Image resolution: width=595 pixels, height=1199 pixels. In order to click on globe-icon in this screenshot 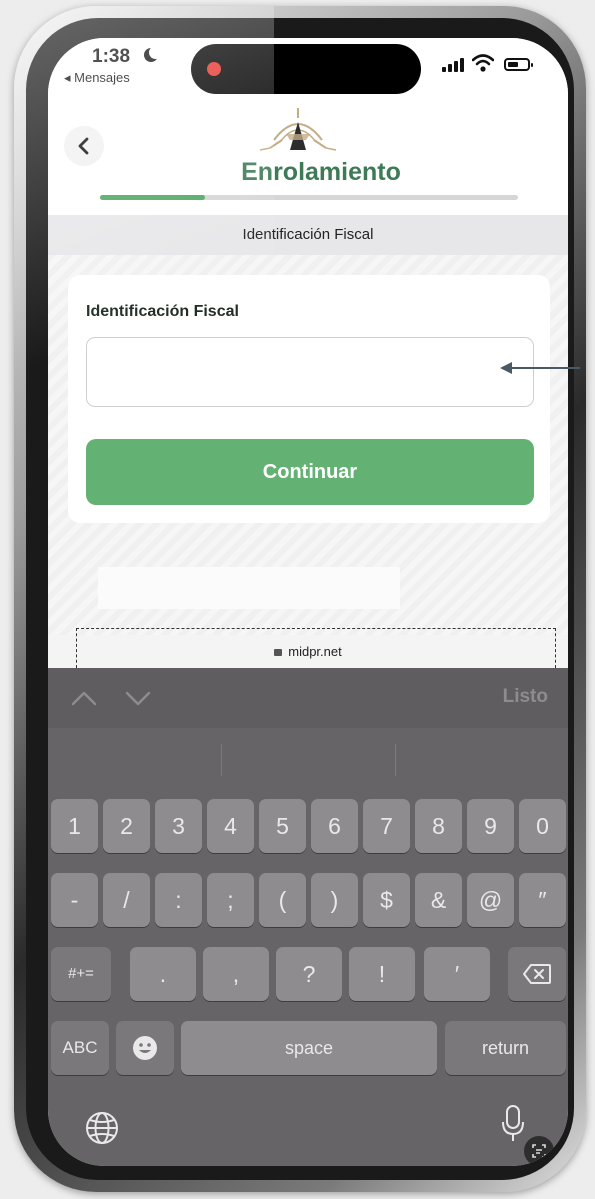, I will do `click(102, 1128)`.